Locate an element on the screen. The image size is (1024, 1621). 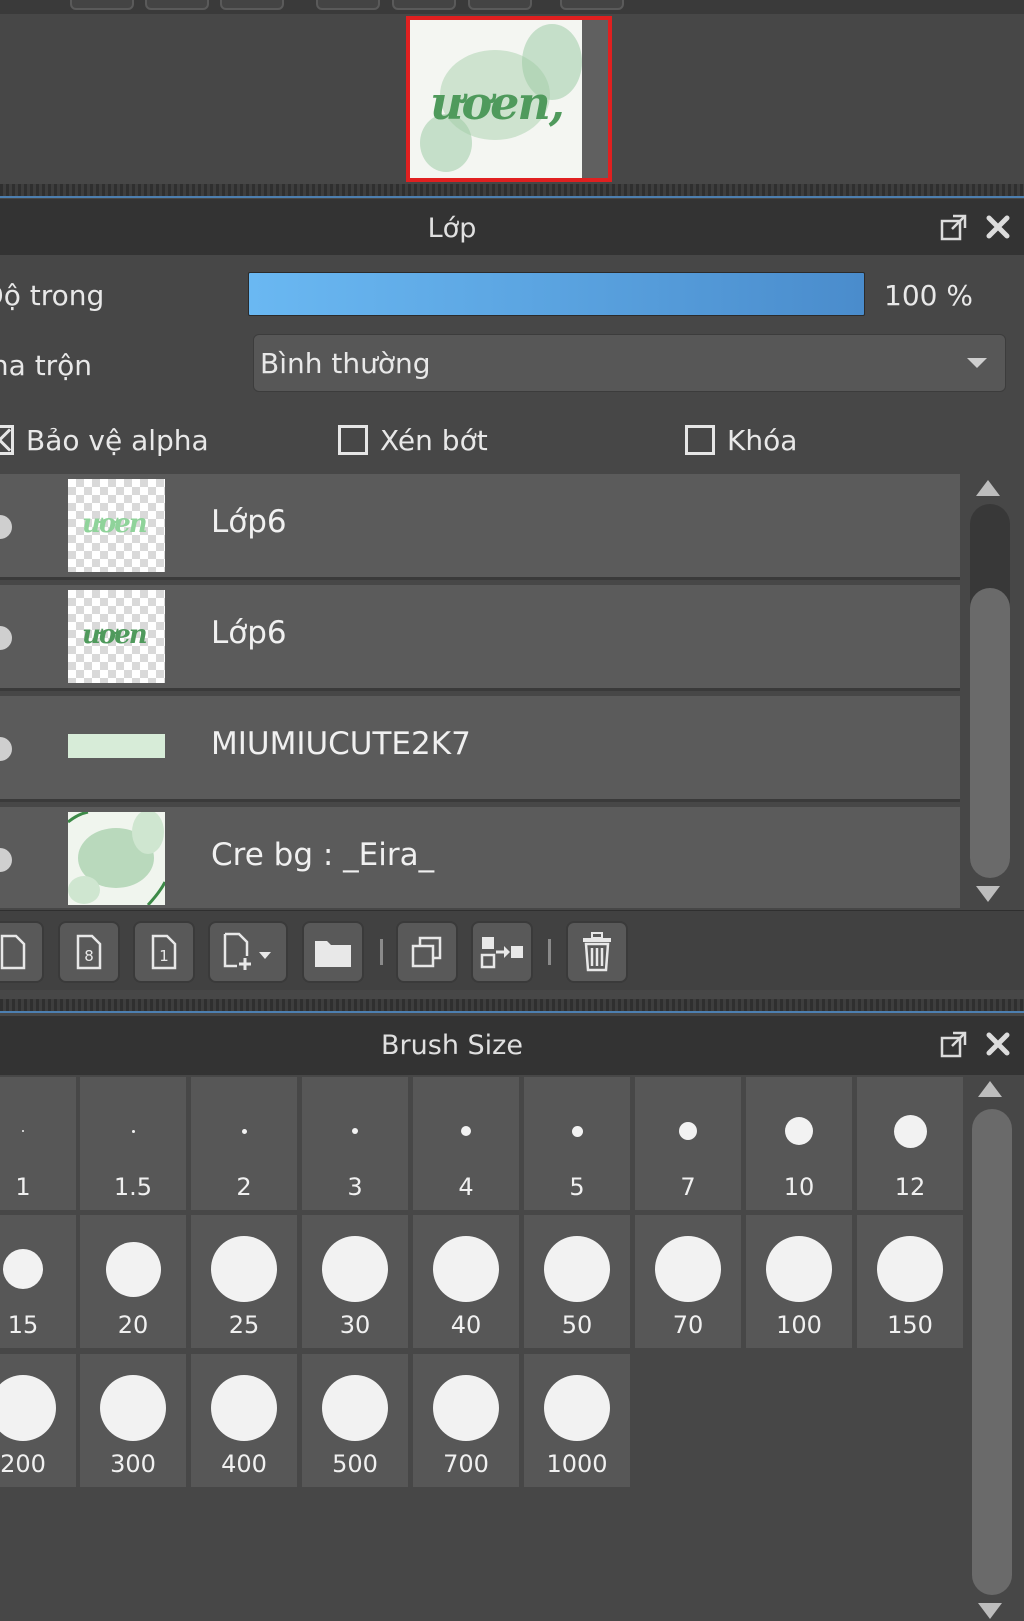
layers-scrollbar is located at coordinates (988, 692).